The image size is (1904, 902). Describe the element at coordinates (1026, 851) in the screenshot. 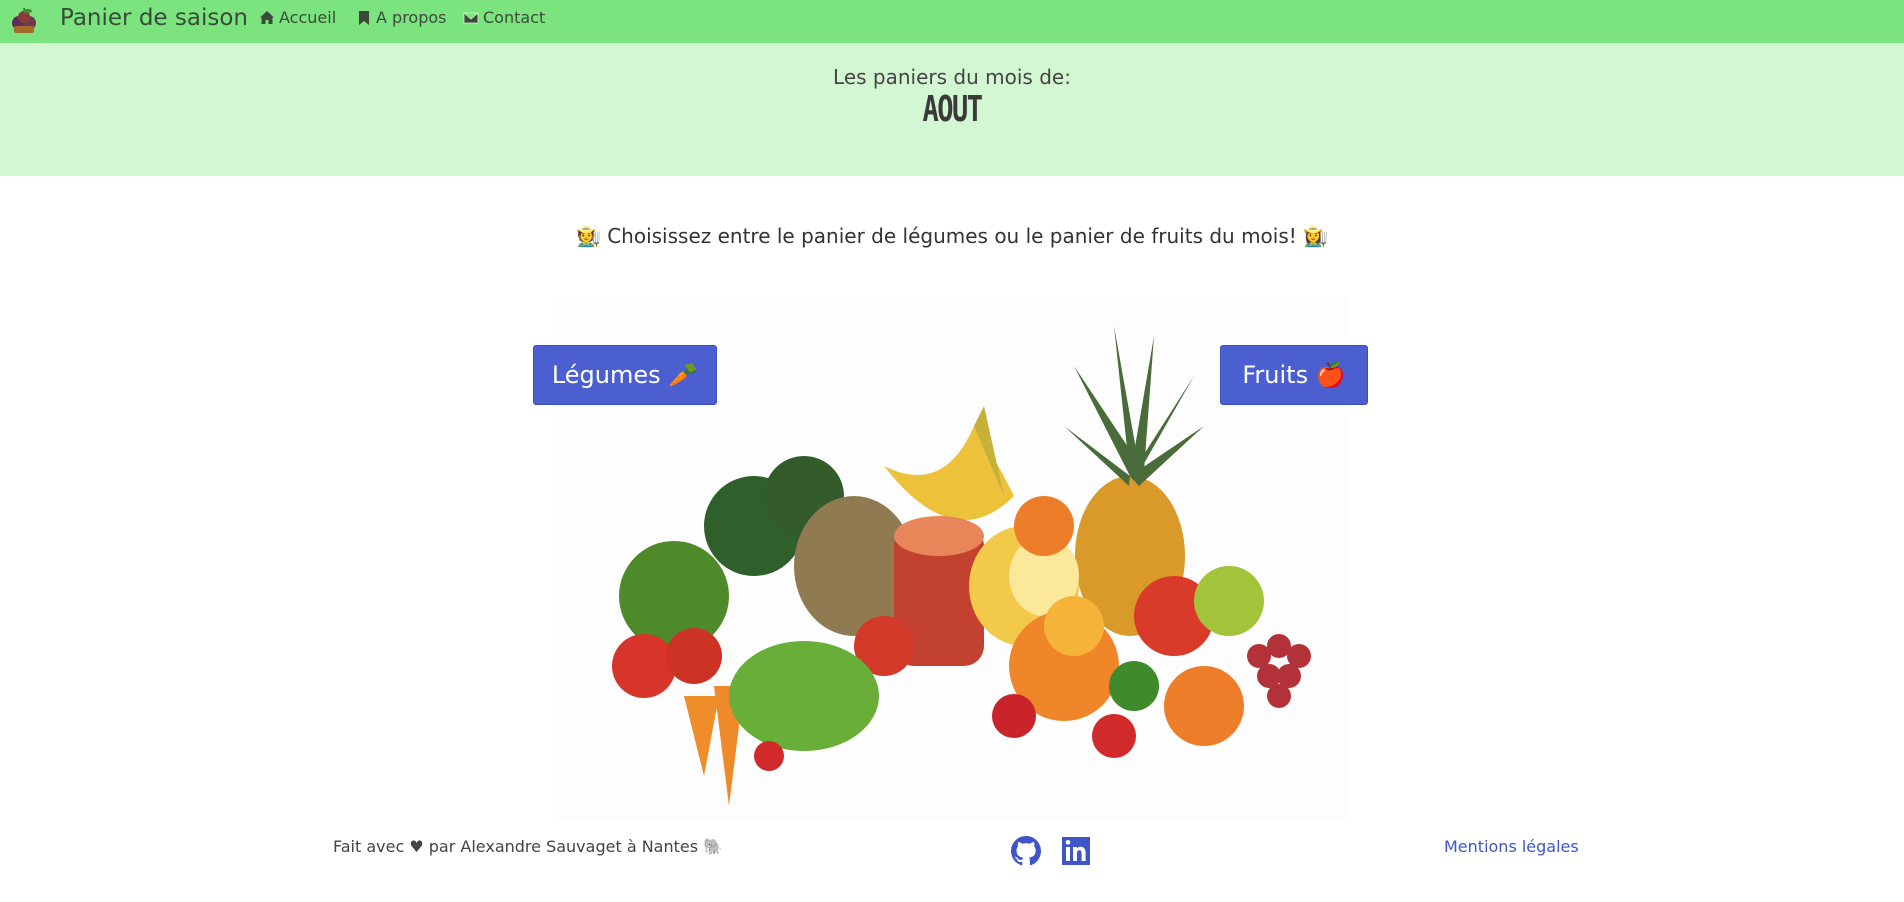

I see `github-icon` at that location.